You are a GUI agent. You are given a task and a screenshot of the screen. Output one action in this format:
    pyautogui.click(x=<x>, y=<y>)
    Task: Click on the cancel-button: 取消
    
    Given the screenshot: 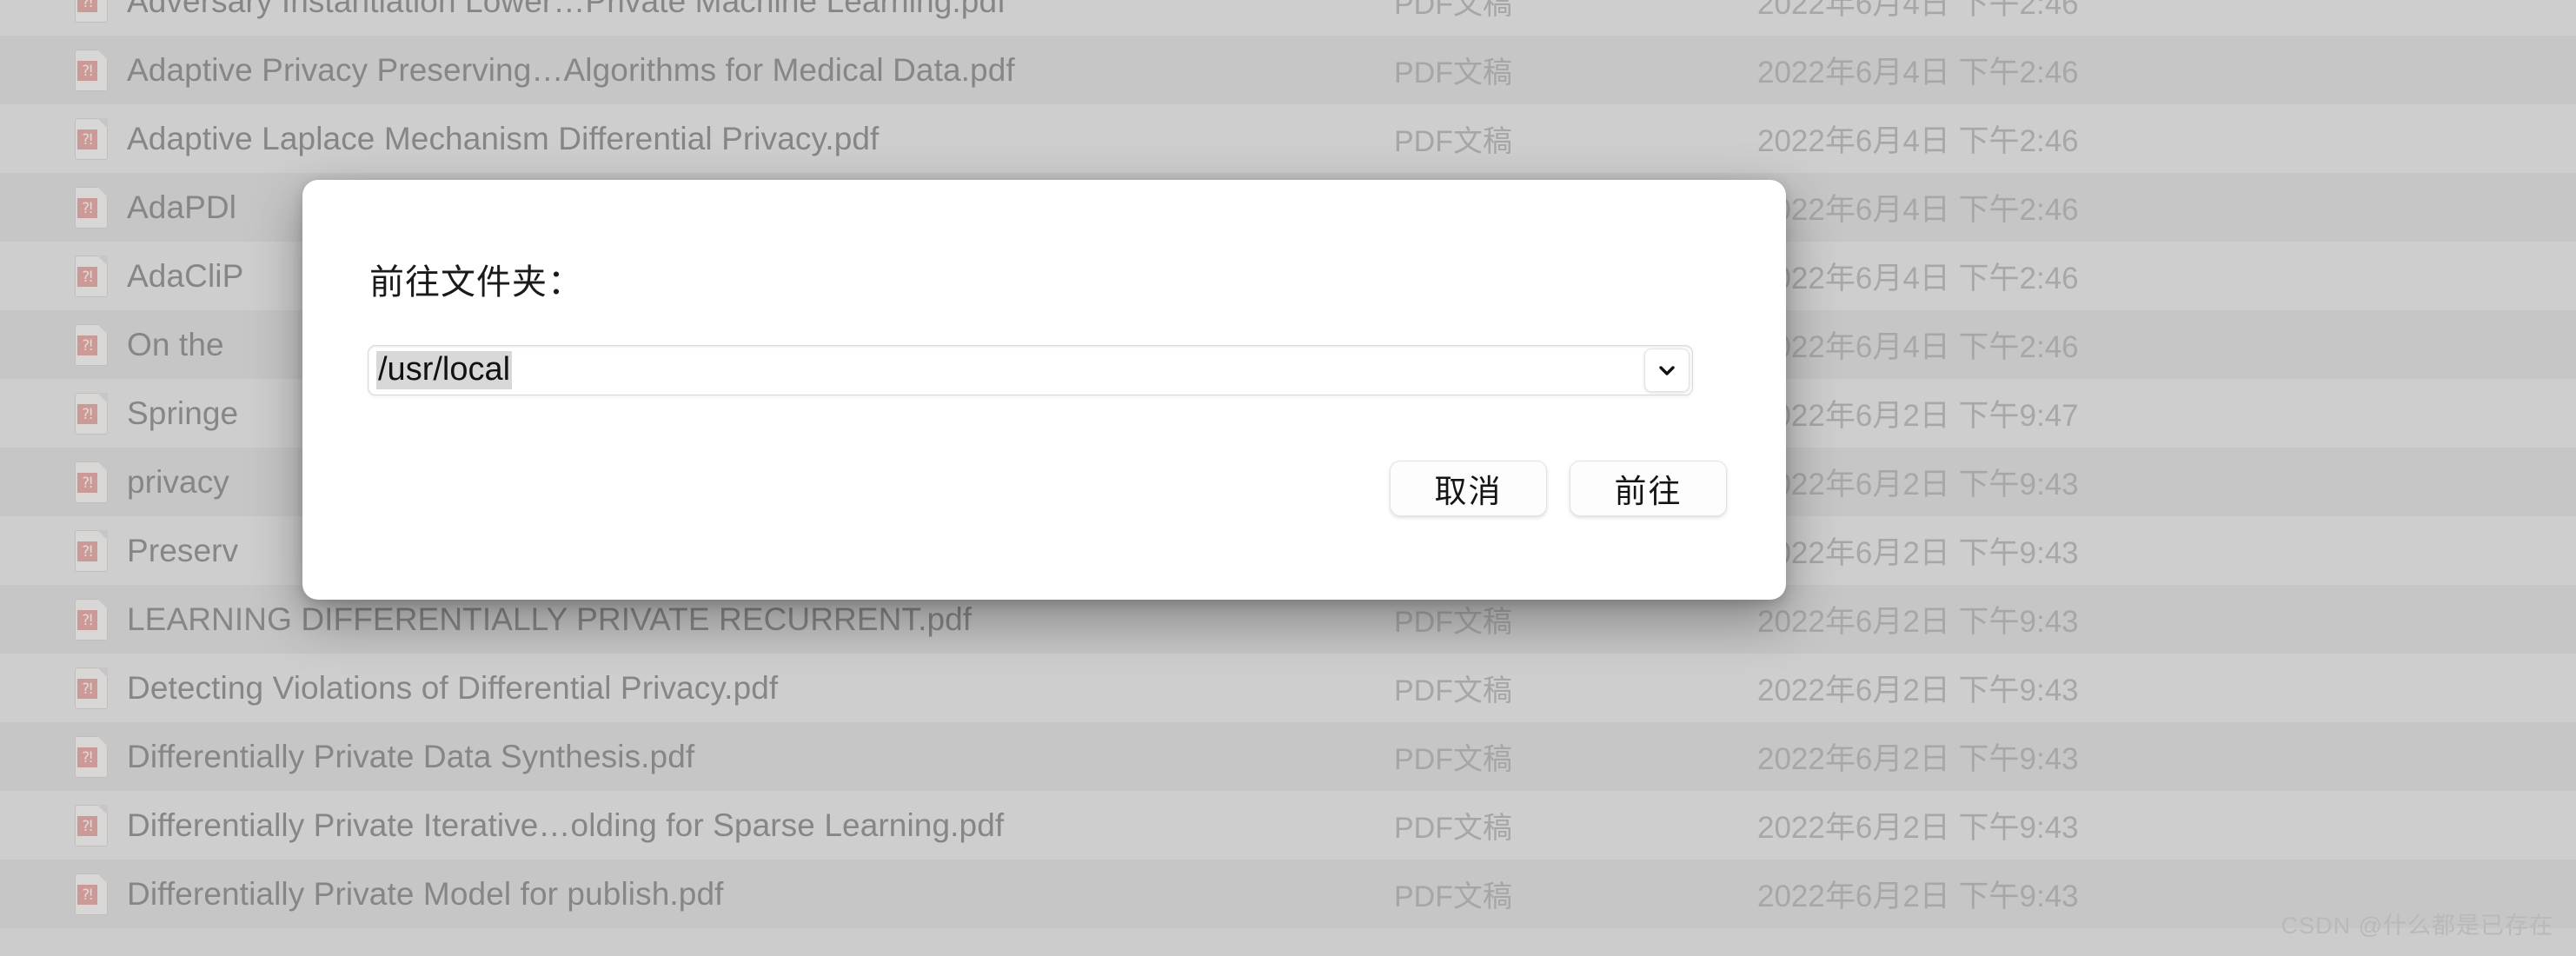 What is the action you would take?
    pyautogui.click(x=1468, y=488)
    